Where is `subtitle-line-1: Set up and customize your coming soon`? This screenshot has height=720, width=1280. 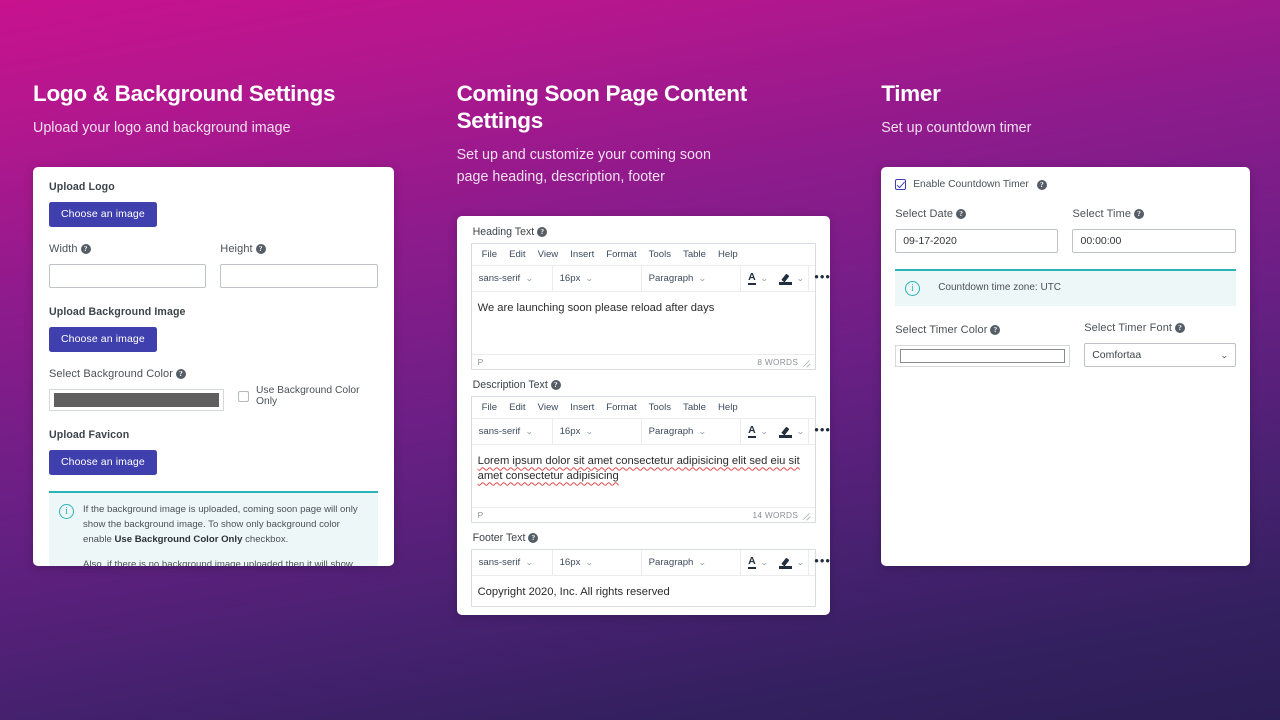 subtitle-line-1: Set up and customize your coming soon is located at coordinates (583, 155).